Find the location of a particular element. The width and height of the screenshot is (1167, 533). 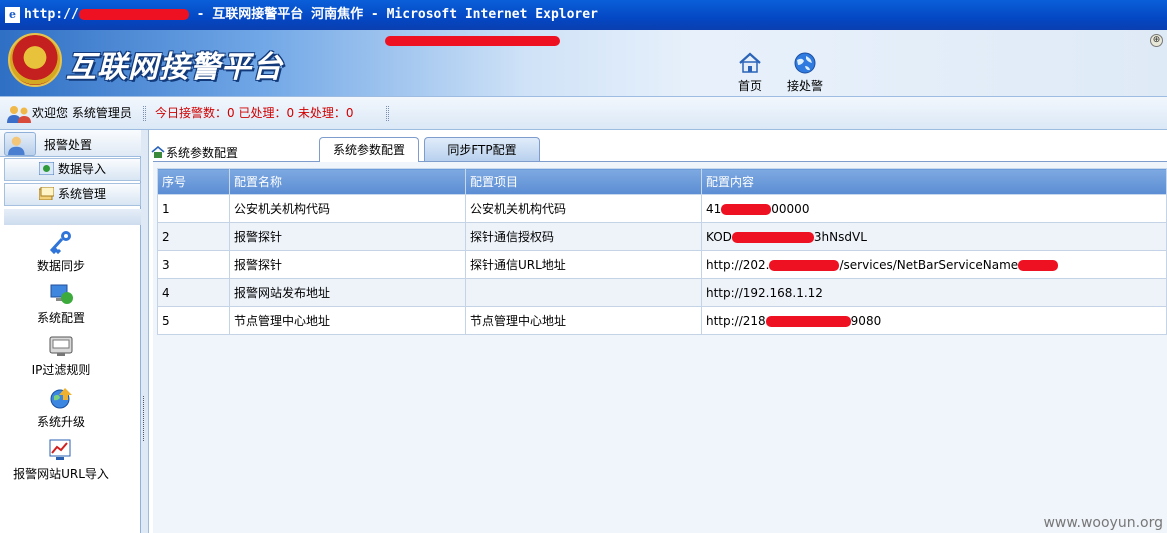

cell-index: 2 is located at coordinates (193, 236).